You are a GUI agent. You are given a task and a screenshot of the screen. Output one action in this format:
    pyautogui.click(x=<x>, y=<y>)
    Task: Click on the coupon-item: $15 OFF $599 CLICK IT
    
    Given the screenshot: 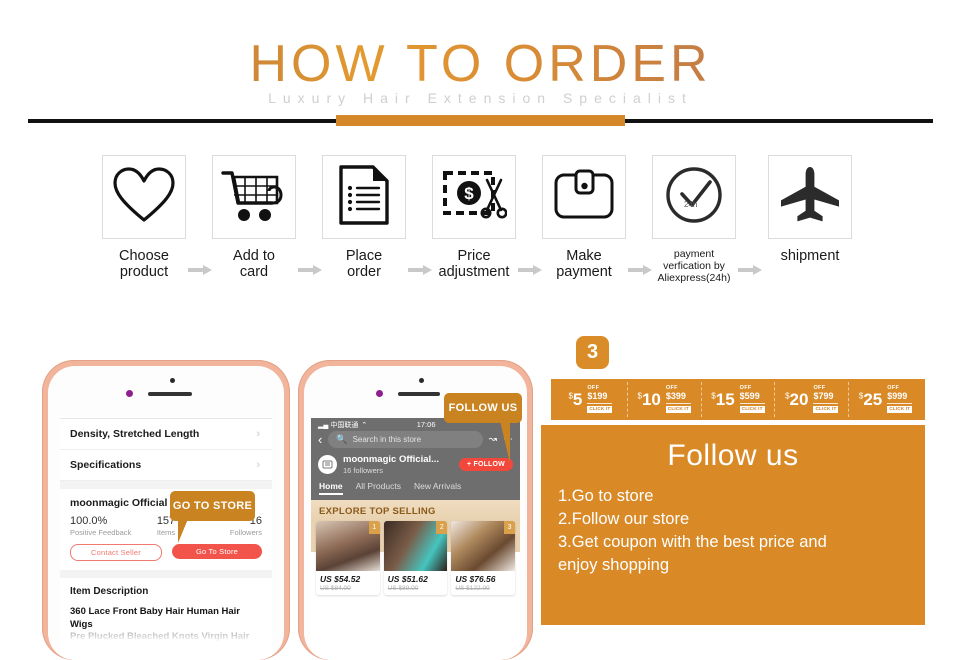 What is the action you would take?
    pyautogui.click(x=739, y=399)
    